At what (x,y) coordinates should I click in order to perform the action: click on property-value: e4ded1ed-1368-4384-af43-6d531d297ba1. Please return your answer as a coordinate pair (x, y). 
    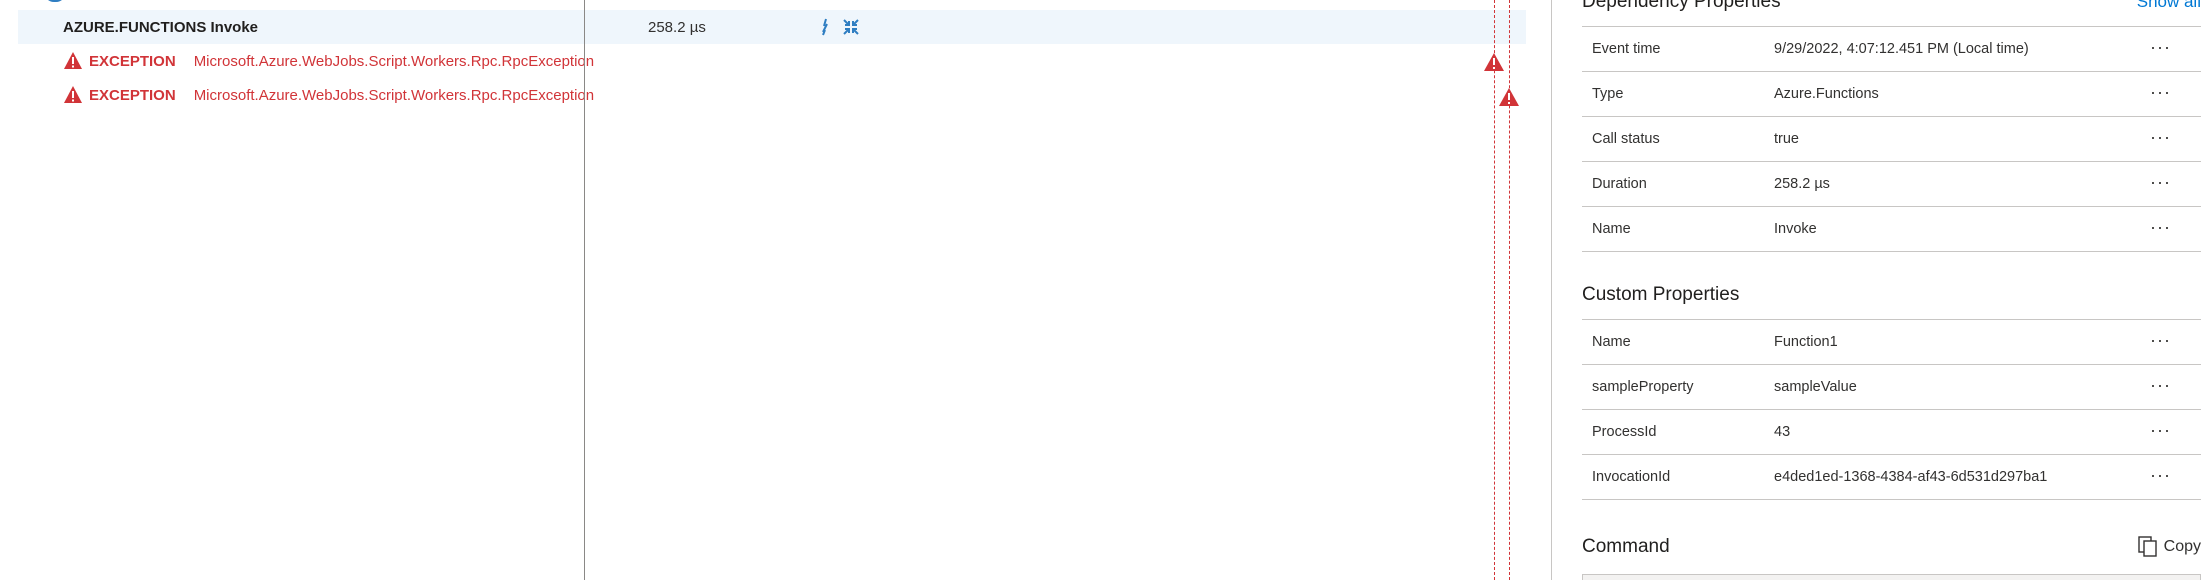
    Looking at the image, I should click on (1911, 477).